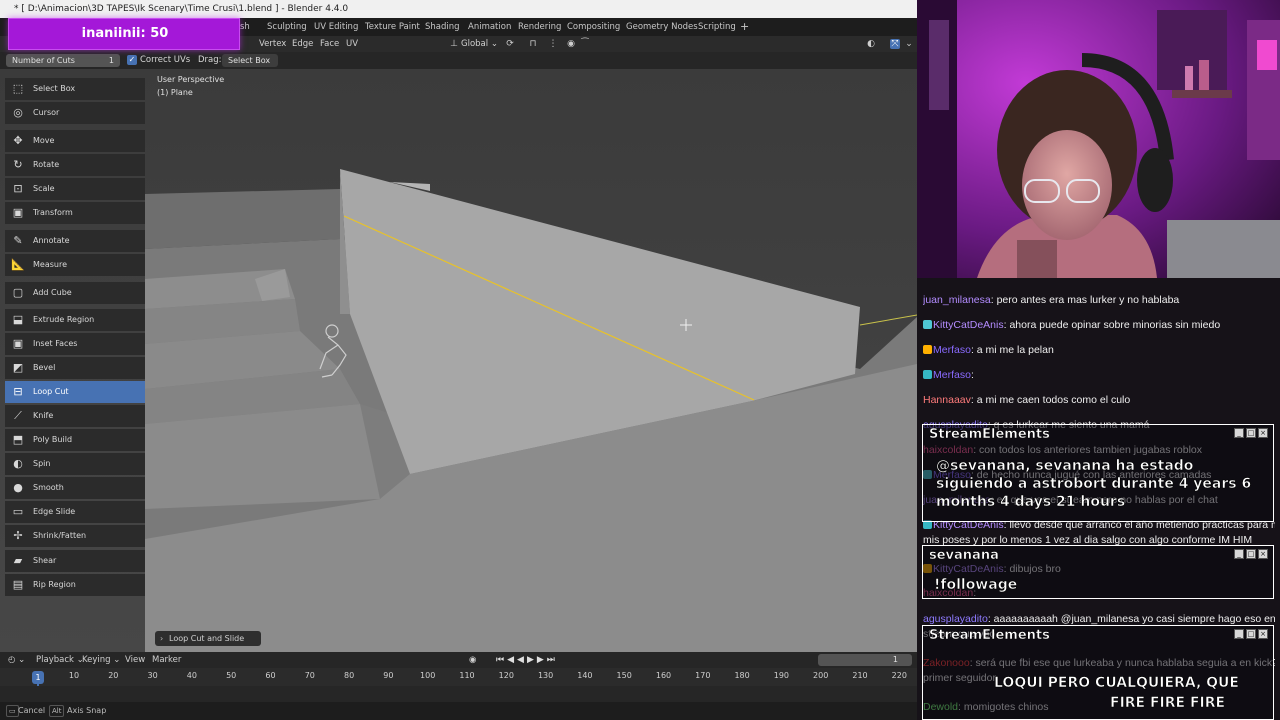 Image resolution: width=1280 pixels, height=720 pixels. I want to click on snap-target-icon: ⋮, so click(553, 44).